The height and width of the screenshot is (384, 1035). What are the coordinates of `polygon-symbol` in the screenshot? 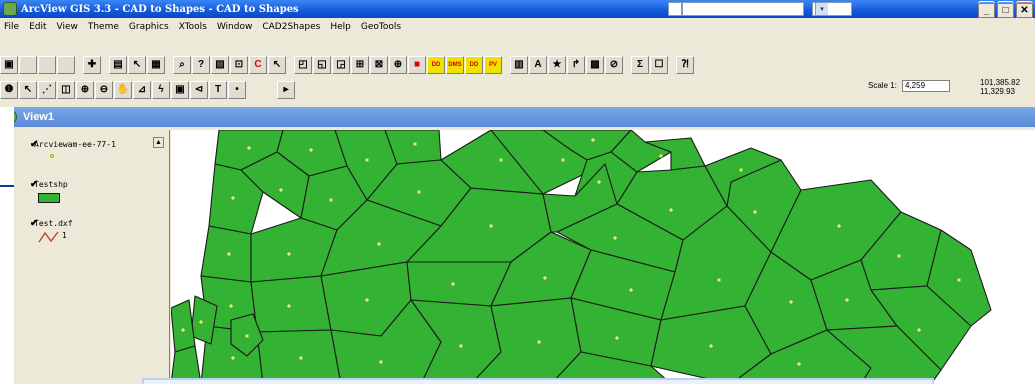 It's located at (49, 198).